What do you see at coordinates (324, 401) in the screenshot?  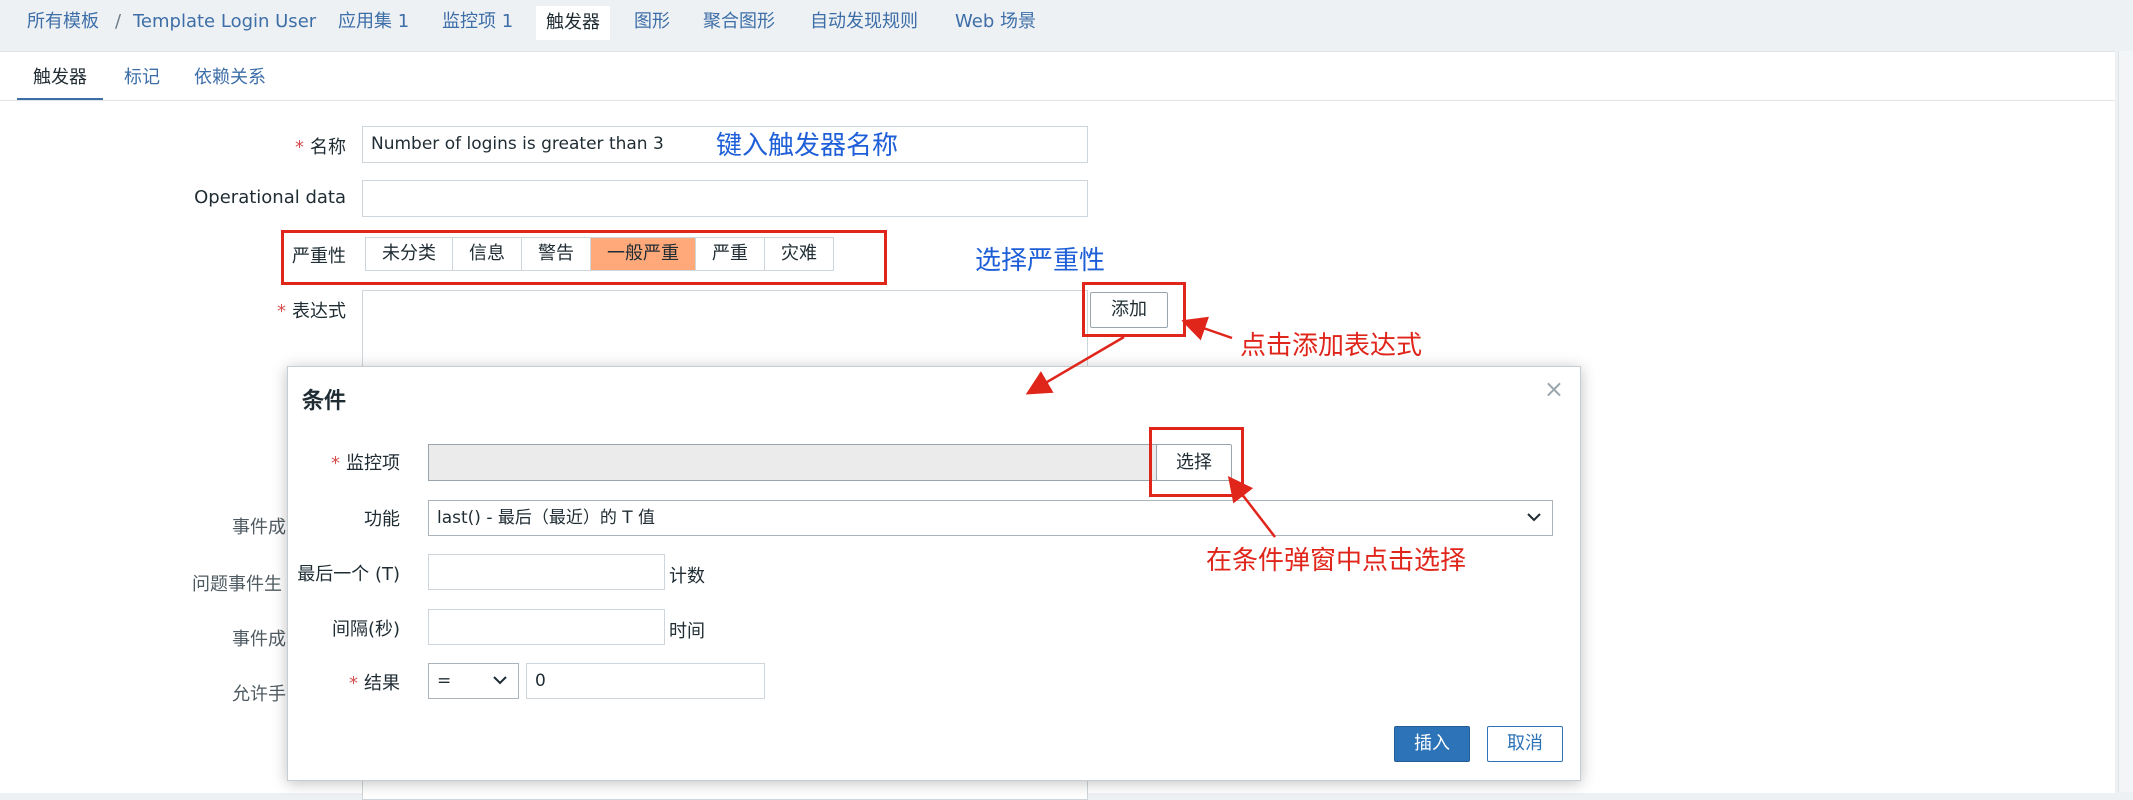 I see `dialog-title: 条件` at bounding box center [324, 401].